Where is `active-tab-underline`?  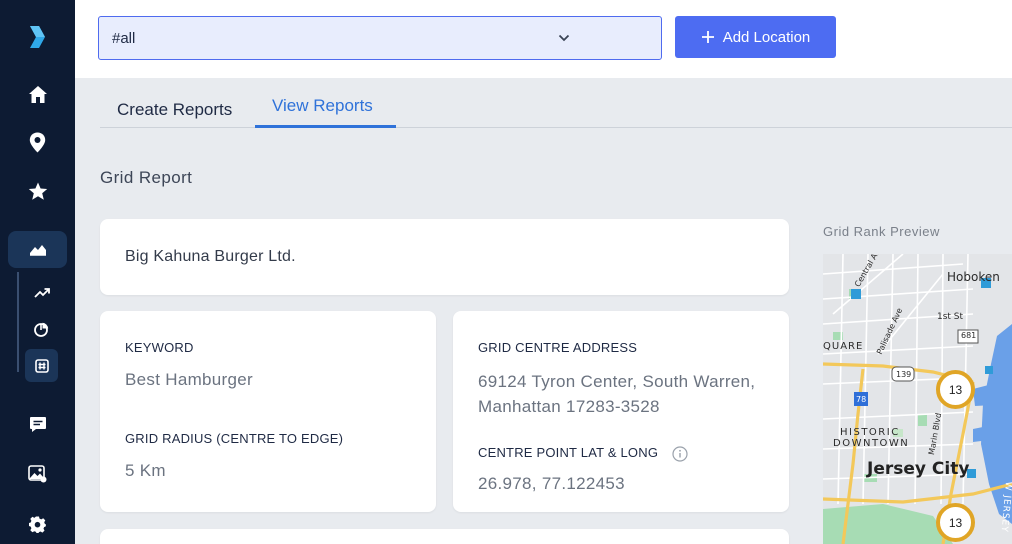
active-tab-underline is located at coordinates (325, 126).